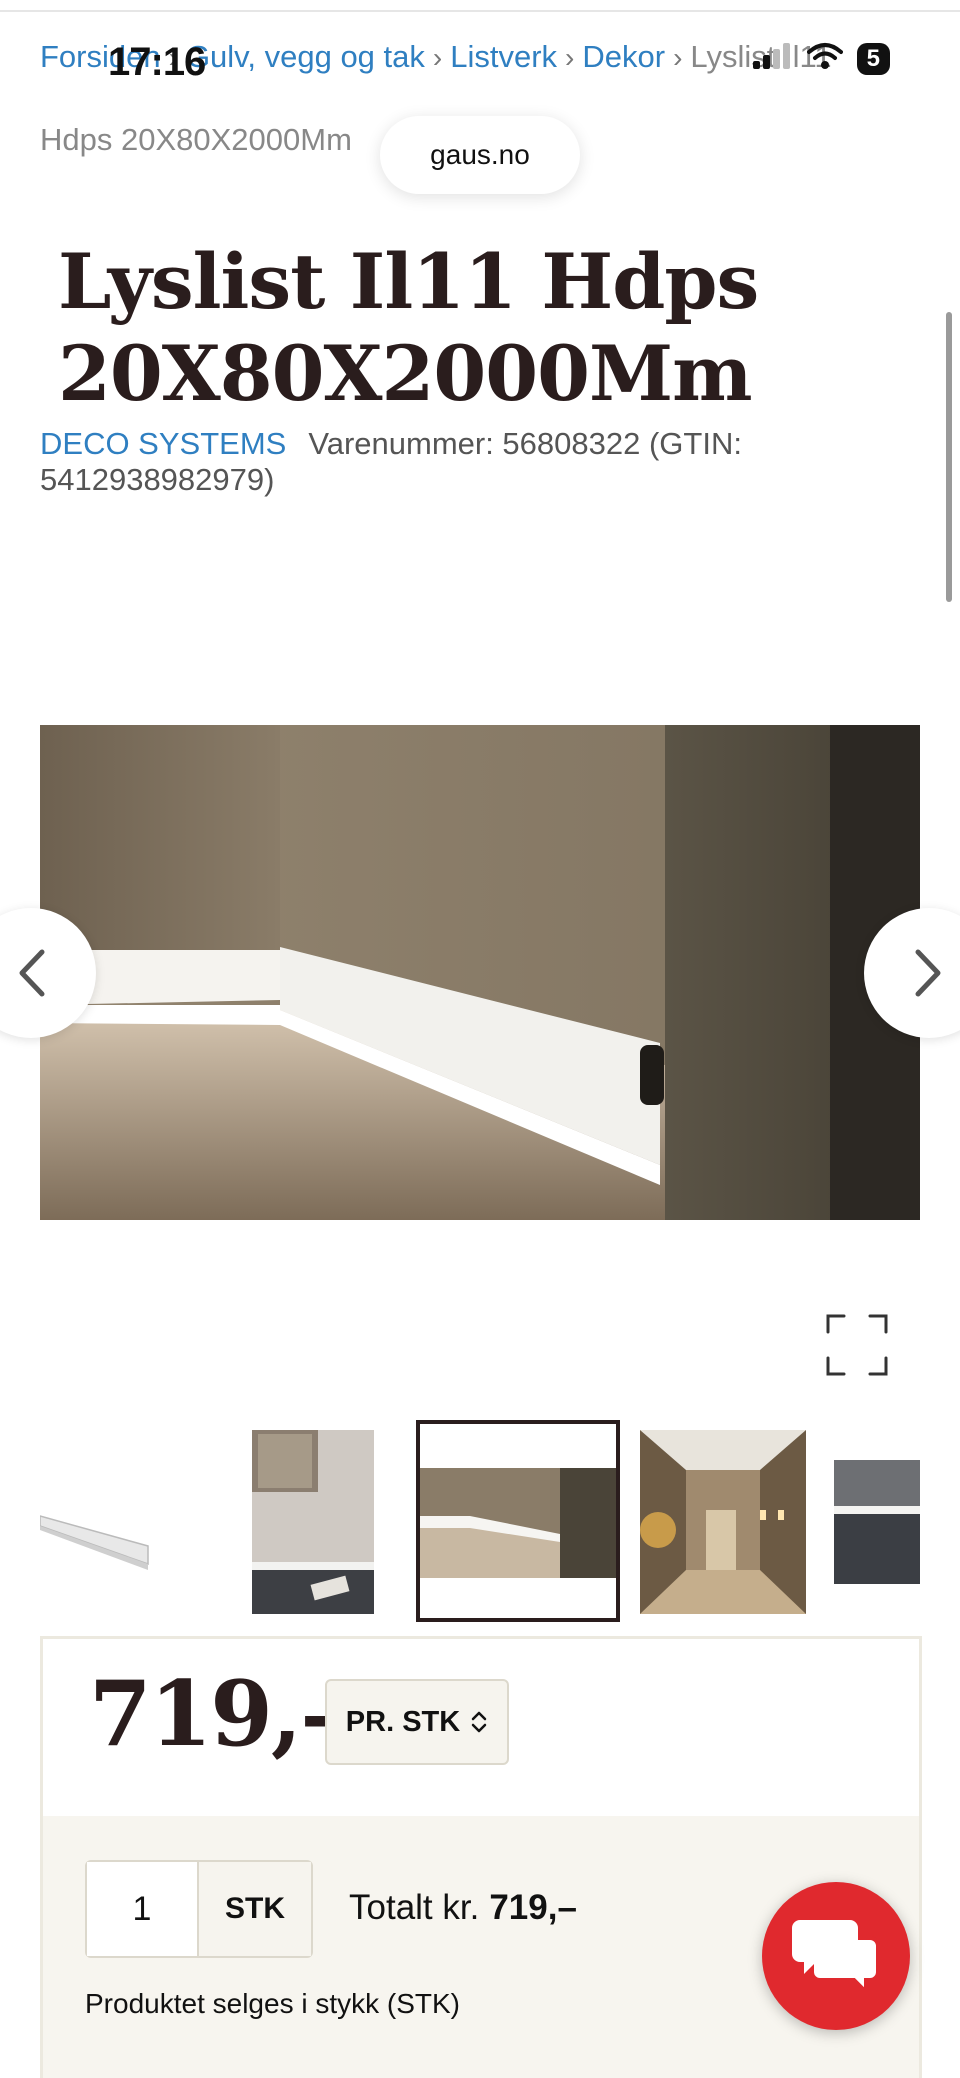 This screenshot has height=2078, width=960. I want to click on quantity-input, so click(143, 1909).